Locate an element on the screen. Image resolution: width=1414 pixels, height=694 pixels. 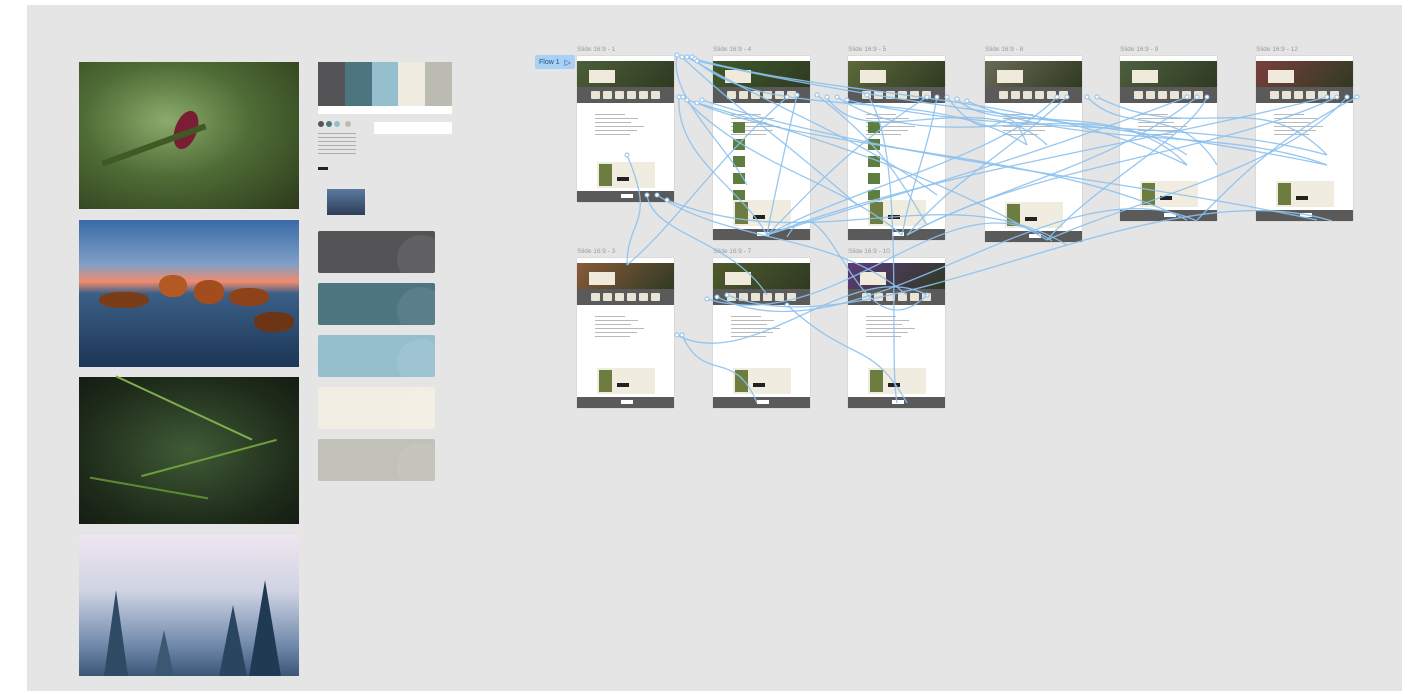
flow-starting-point: Flow 1 ▷ is located at coordinates (555, 62).